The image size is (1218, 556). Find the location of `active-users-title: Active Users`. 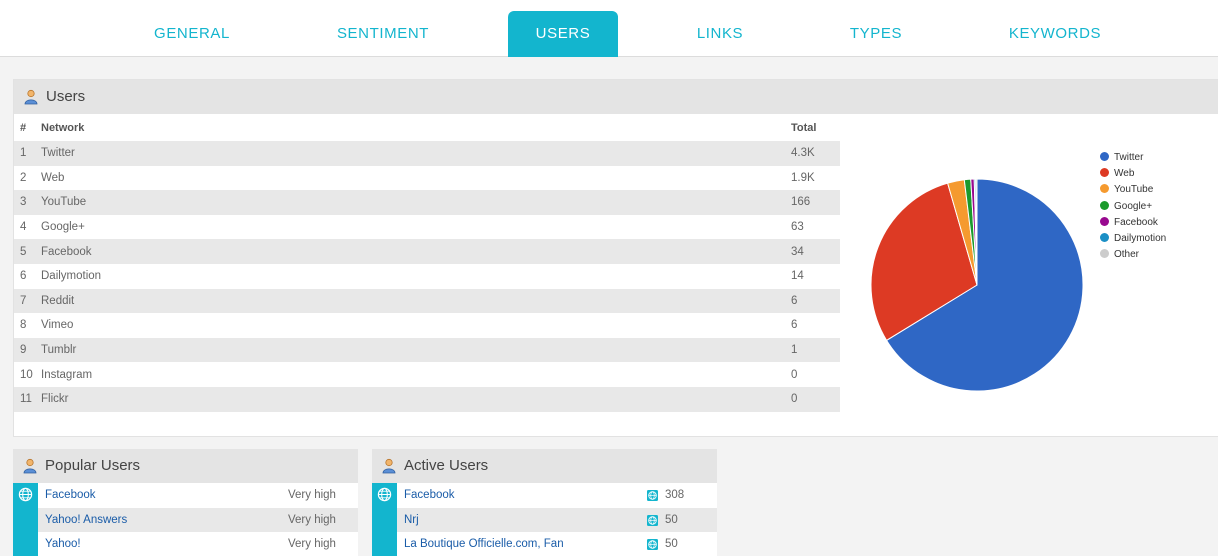

active-users-title: Active Users is located at coordinates (446, 465).